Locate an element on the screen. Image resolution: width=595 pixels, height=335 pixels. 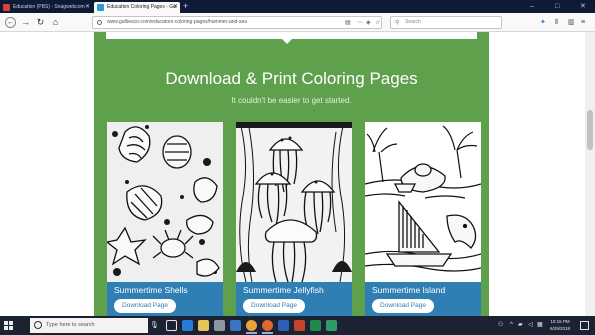
excel-icon is located at coordinates (315, 325).